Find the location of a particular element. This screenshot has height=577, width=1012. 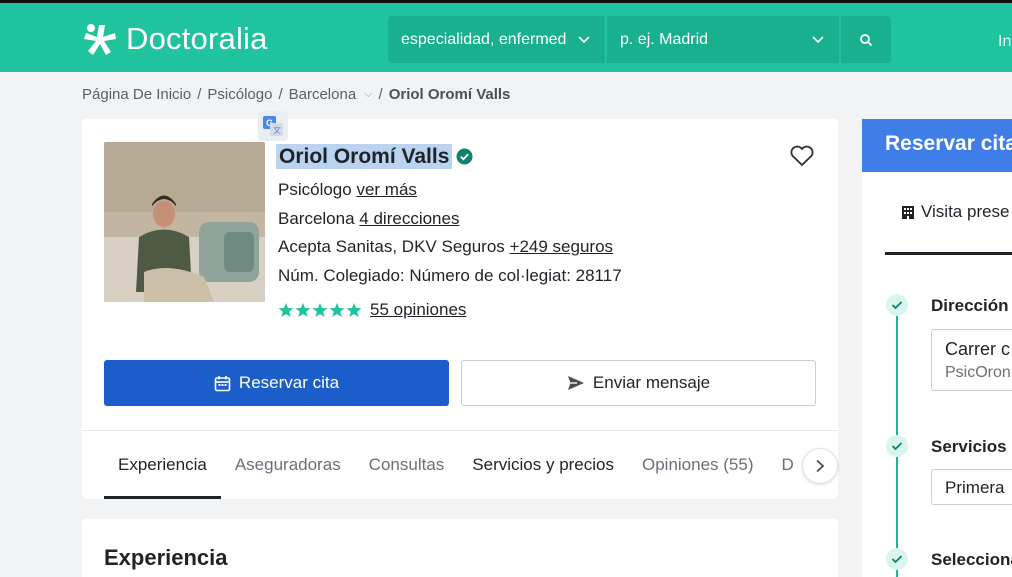

chevron-right-icon is located at coordinates (820, 466).